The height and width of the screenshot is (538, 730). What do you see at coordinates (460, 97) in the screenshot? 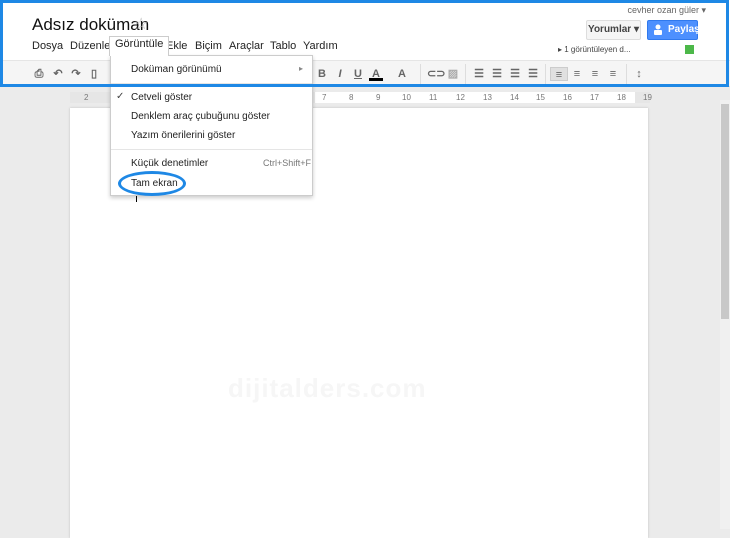
I see `ruler-number: 12` at bounding box center [460, 97].